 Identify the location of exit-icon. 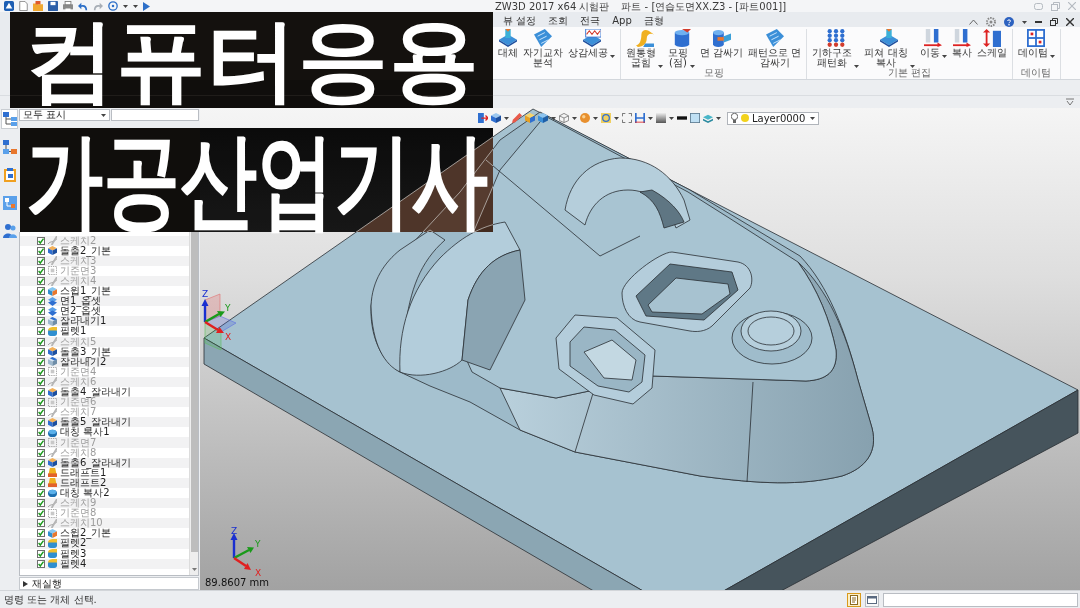
(483, 118).